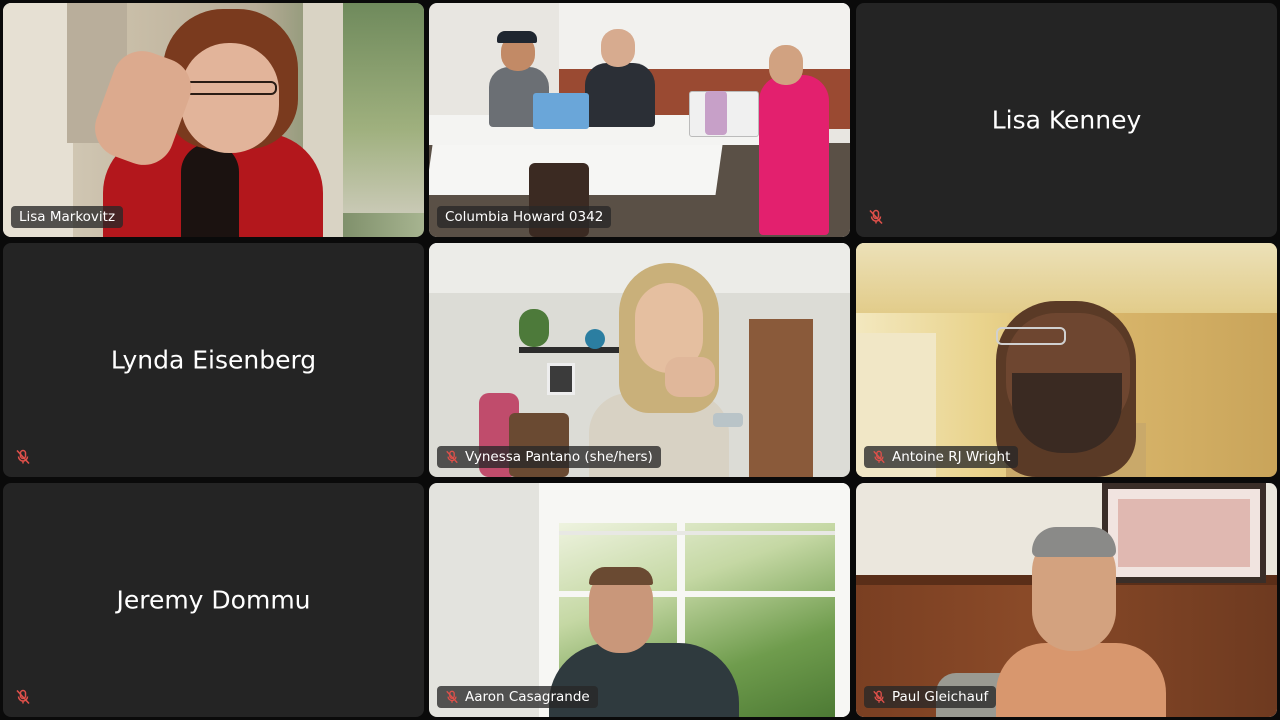 The height and width of the screenshot is (720, 1280). Describe the element at coordinates (559, 457) in the screenshot. I see `participant-name: Vynessa Pantano (she/hers)` at that location.